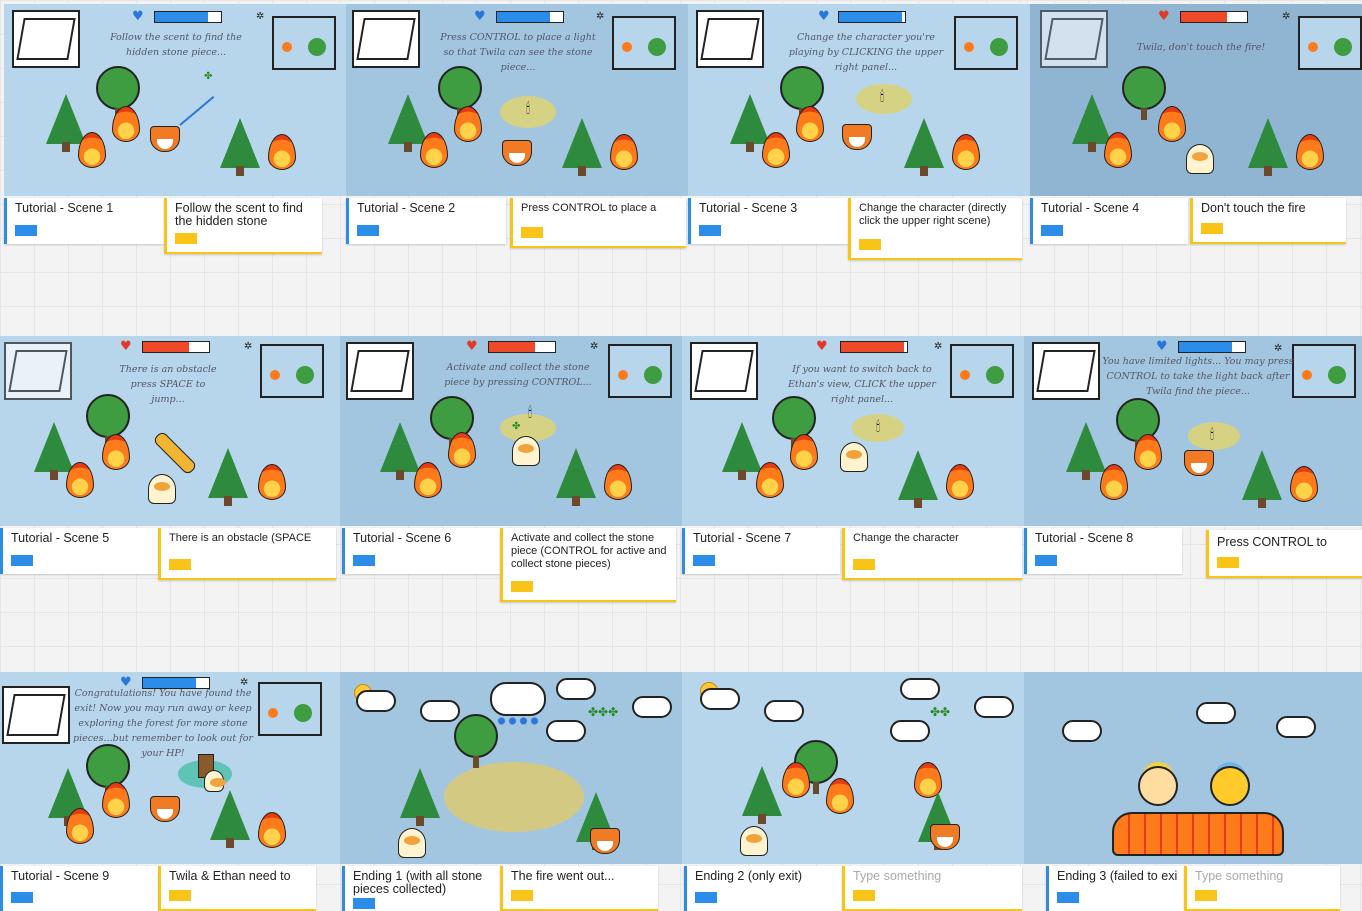  What do you see at coordinates (1268, 221) in the screenshot?
I see `scene-note-card: Don't touch the fire` at bounding box center [1268, 221].